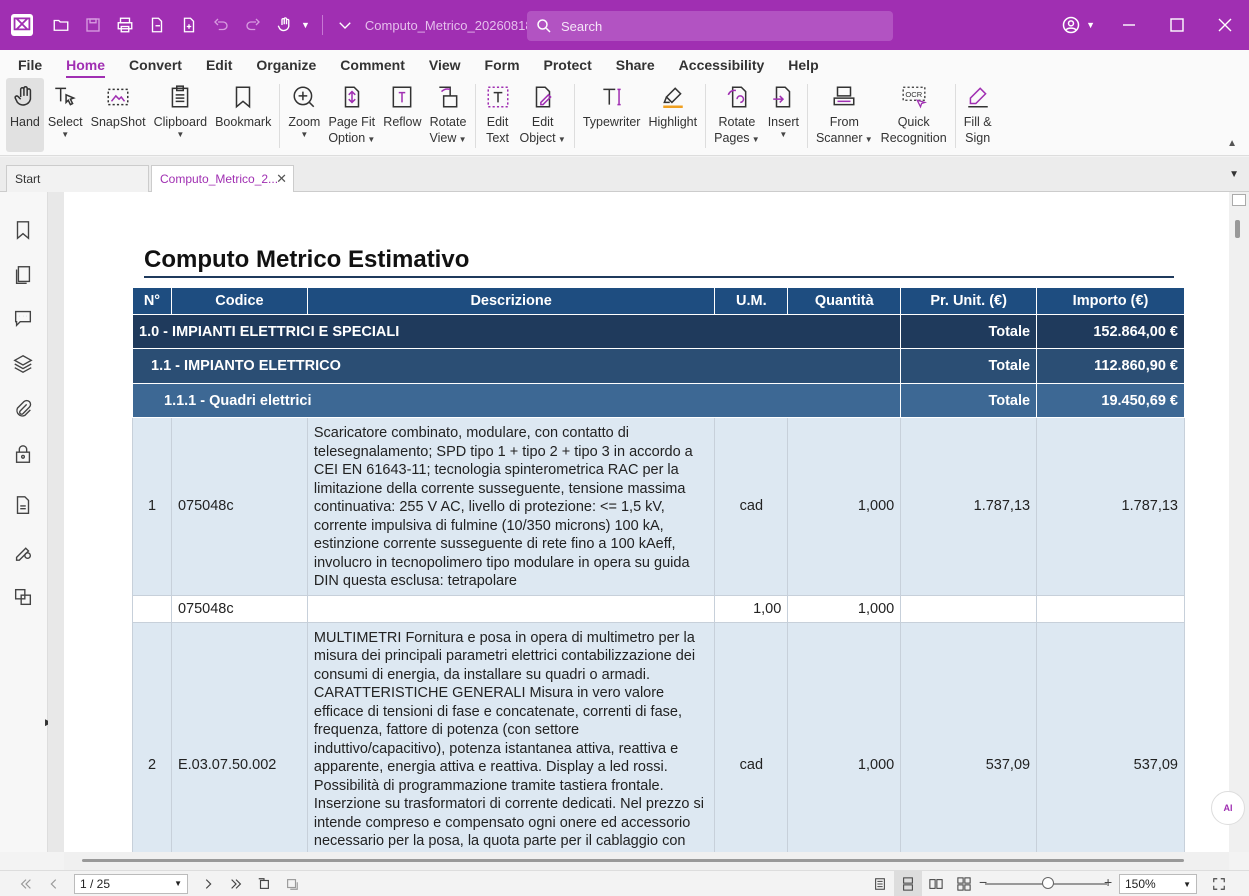 This screenshot has height=896, width=1249. What do you see at coordinates (1110, 736) in the screenshot?
I see `item-amount: 537,09` at bounding box center [1110, 736].